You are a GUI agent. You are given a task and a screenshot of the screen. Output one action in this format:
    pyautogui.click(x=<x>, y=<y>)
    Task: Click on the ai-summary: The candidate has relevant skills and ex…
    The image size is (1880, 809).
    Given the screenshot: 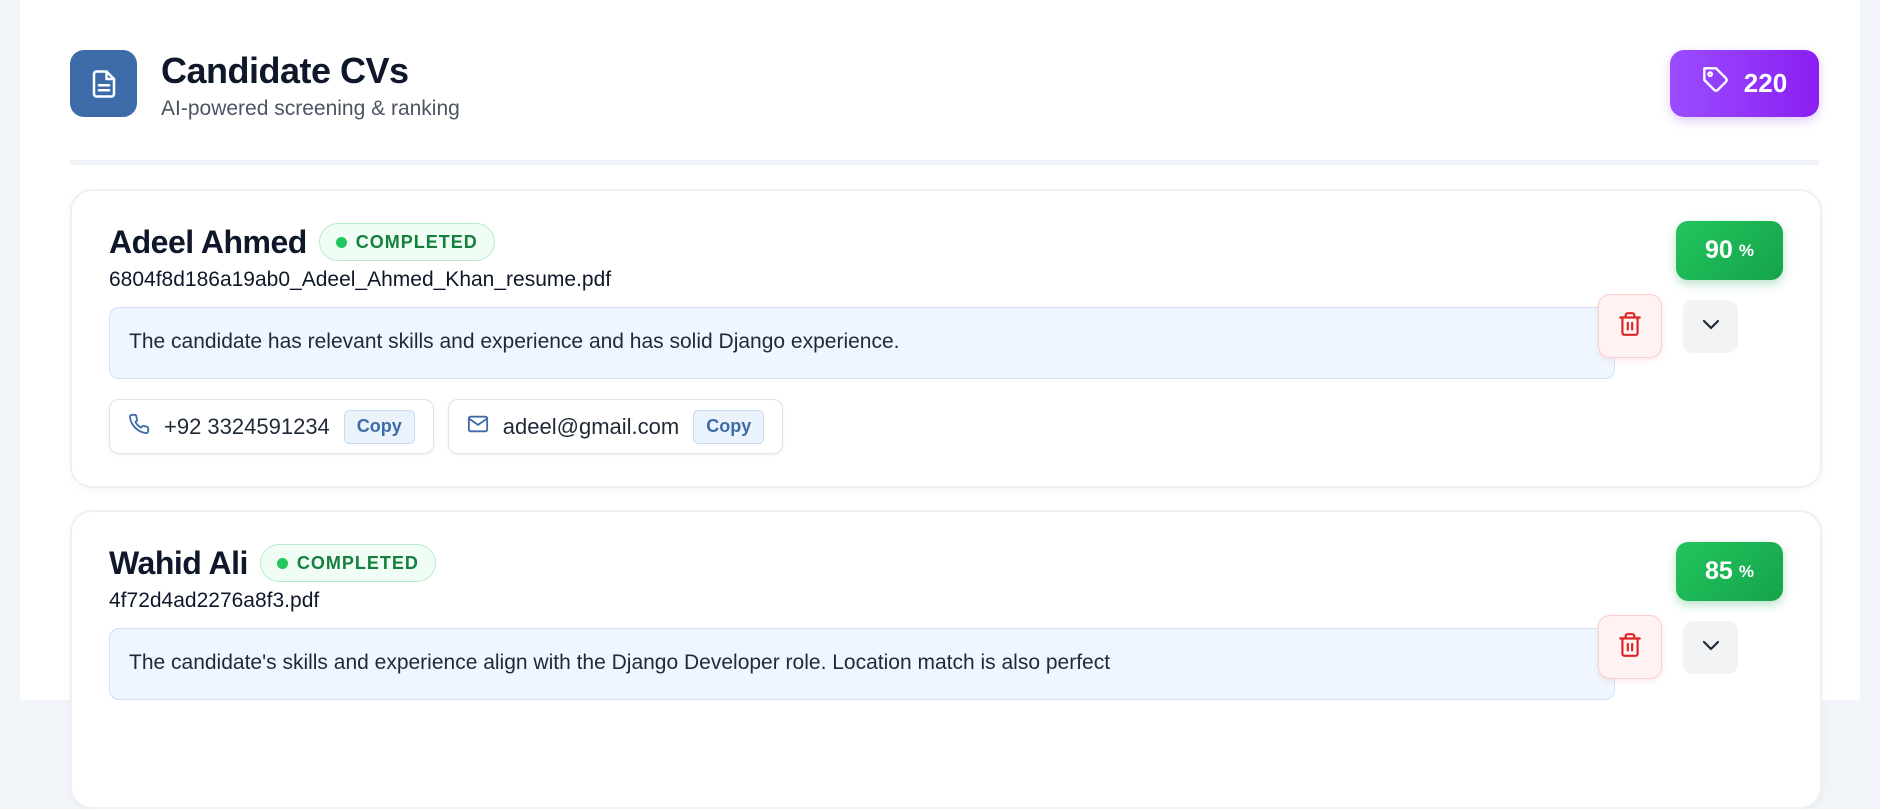 What is the action you would take?
    pyautogui.click(x=862, y=343)
    